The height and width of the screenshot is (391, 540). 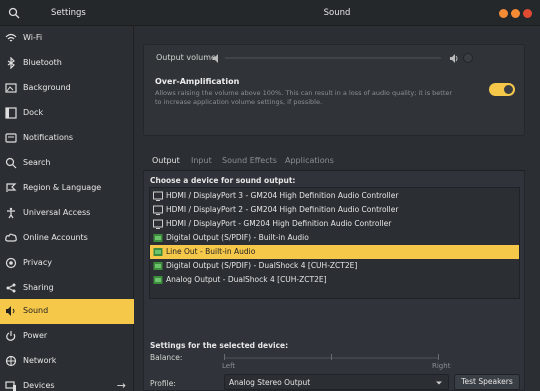 What do you see at coordinates (438, 357) in the screenshot?
I see `balance-tick-right` at bounding box center [438, 357].